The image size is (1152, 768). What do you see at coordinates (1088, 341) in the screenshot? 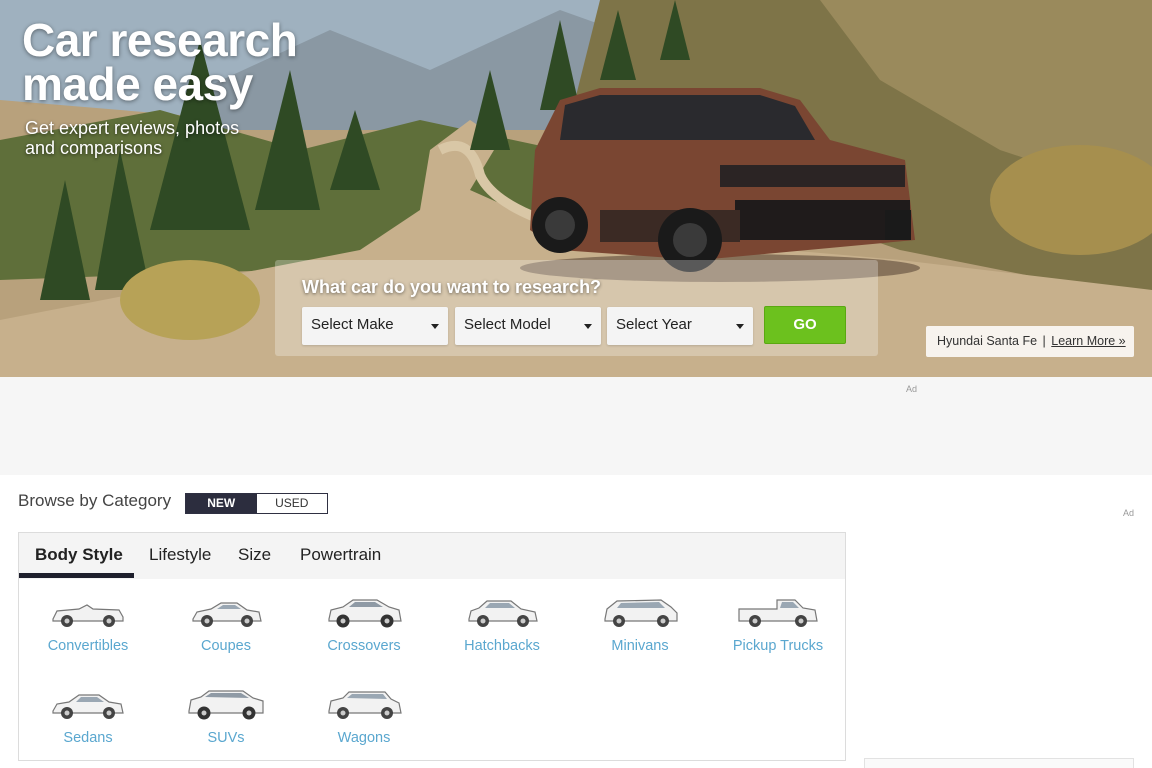
I see `learn-more-link: Learn More »` at bounding box center [1088, 341].